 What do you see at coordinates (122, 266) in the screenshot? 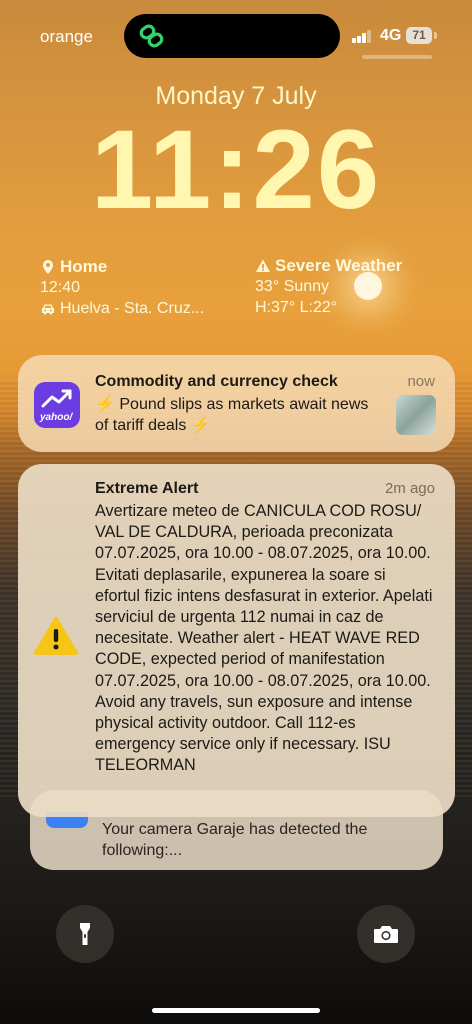
I see `home-widget-title-row: Home` at bounding box center [122, 266].